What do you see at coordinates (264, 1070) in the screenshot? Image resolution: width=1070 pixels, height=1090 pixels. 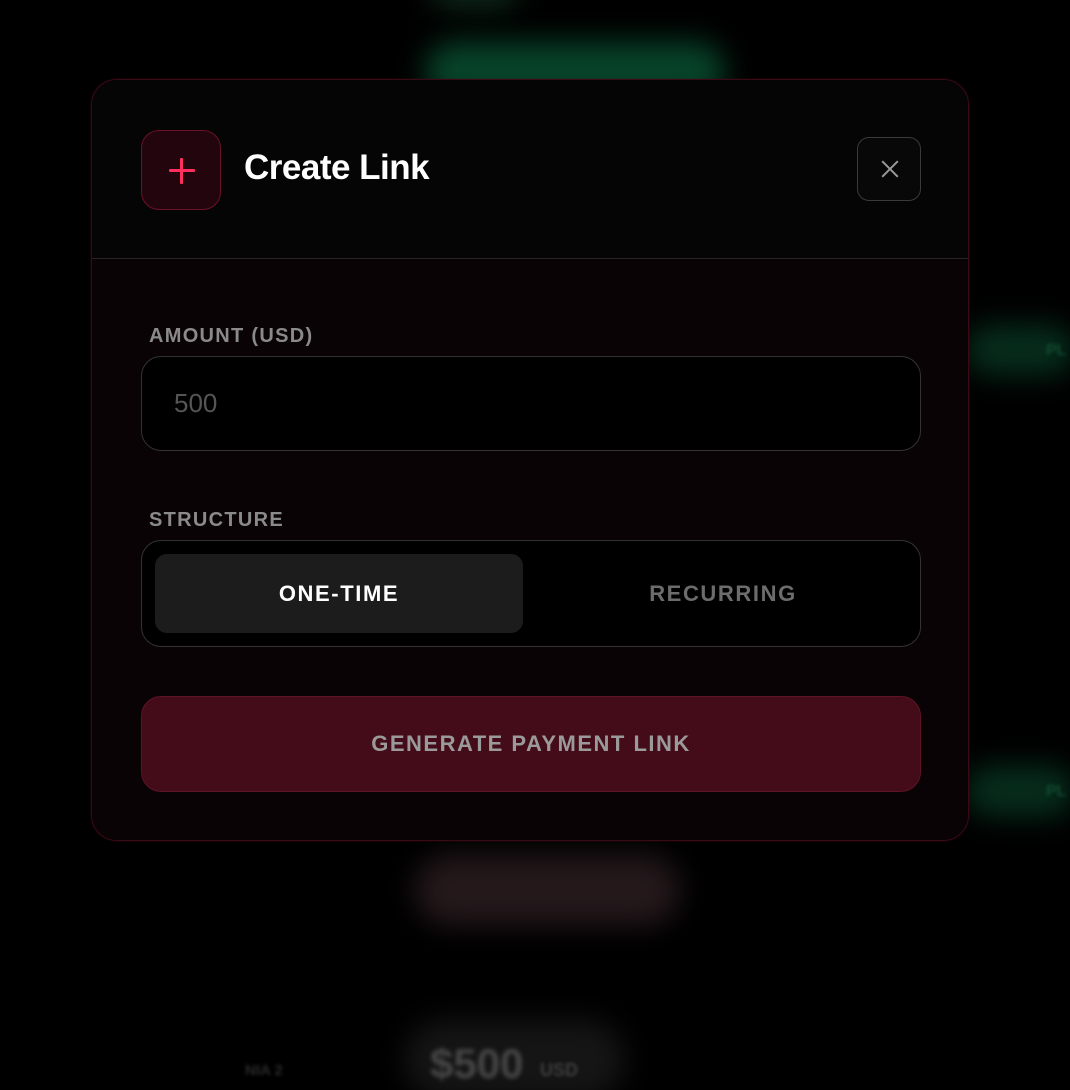 I see `background-label-text: NIA 2` at bounding box center [264, 1070].